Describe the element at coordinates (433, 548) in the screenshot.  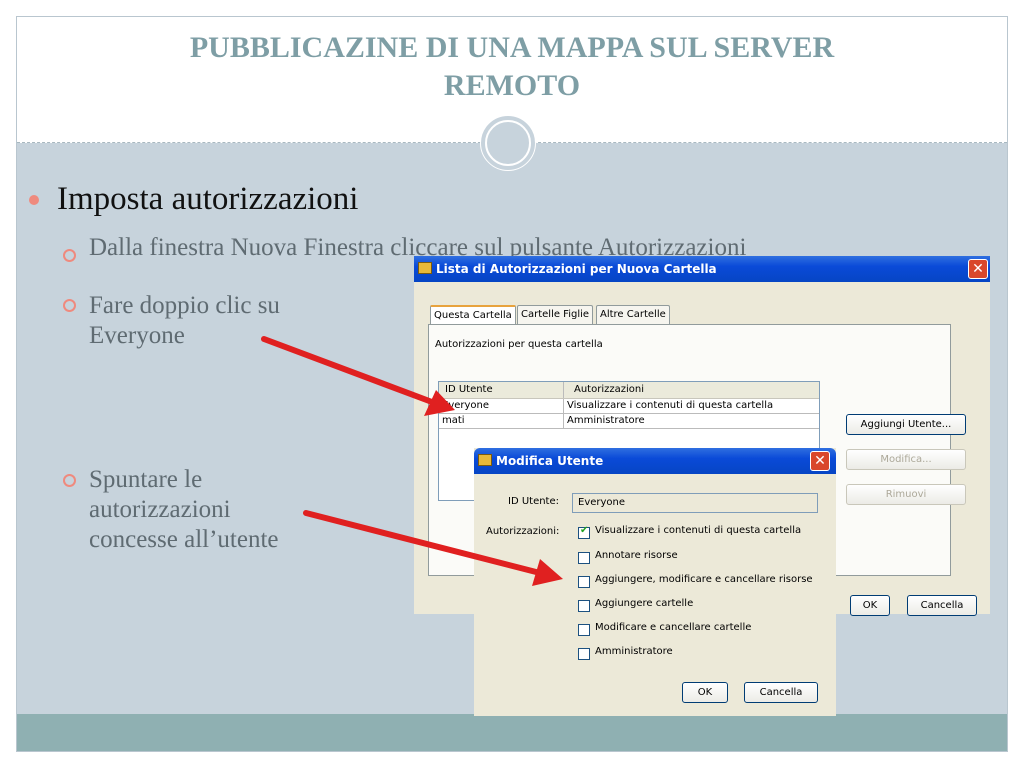
I see `red-arrow-to-checkboxes` at that location.